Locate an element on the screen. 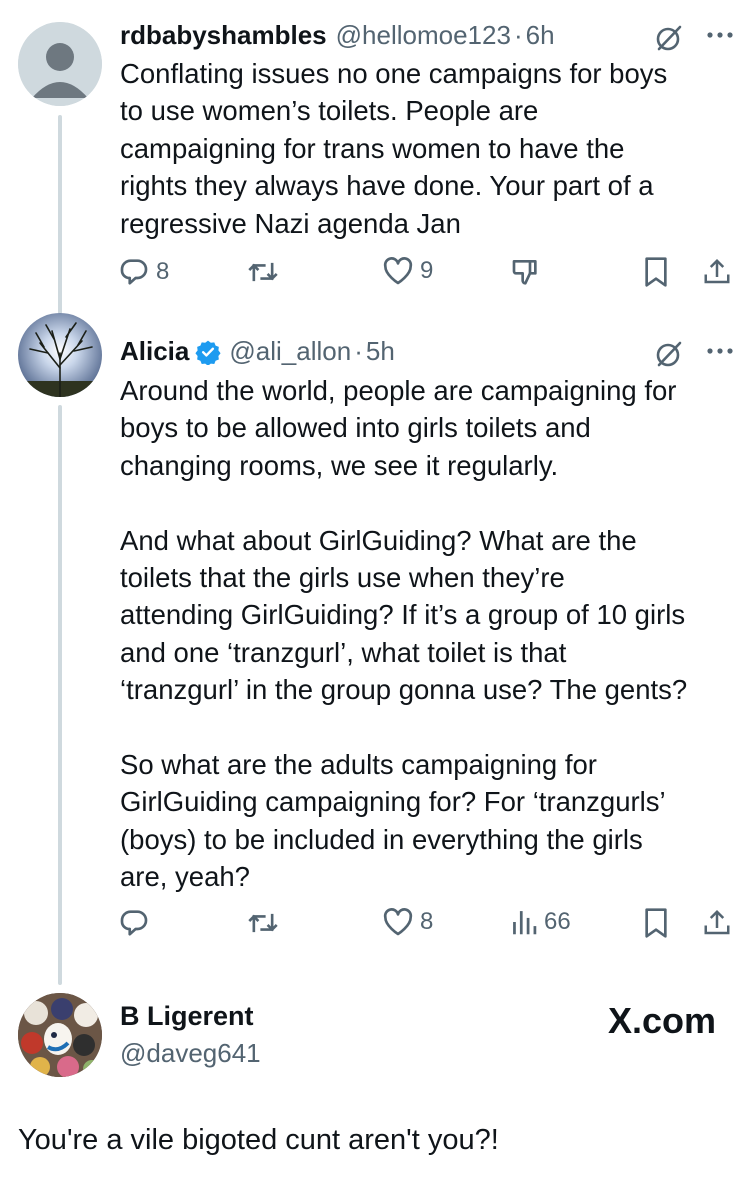  dislike-icon is located at coordinates (524, 272).